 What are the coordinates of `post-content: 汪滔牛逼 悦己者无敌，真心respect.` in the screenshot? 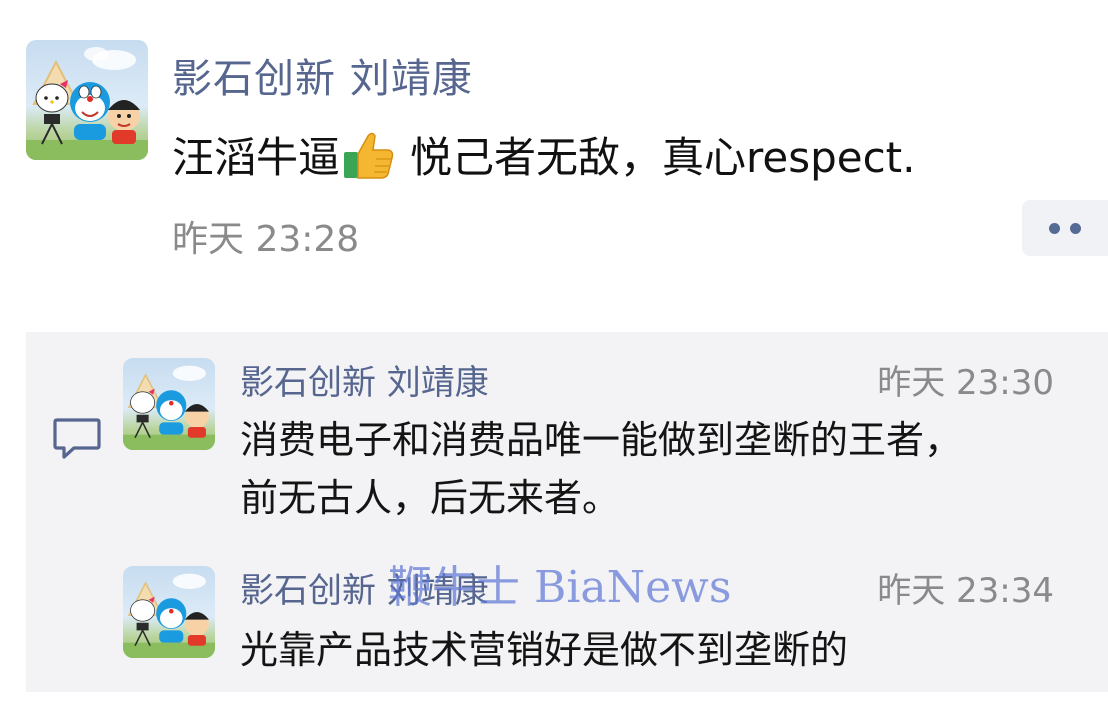 It's located at (544, 154).